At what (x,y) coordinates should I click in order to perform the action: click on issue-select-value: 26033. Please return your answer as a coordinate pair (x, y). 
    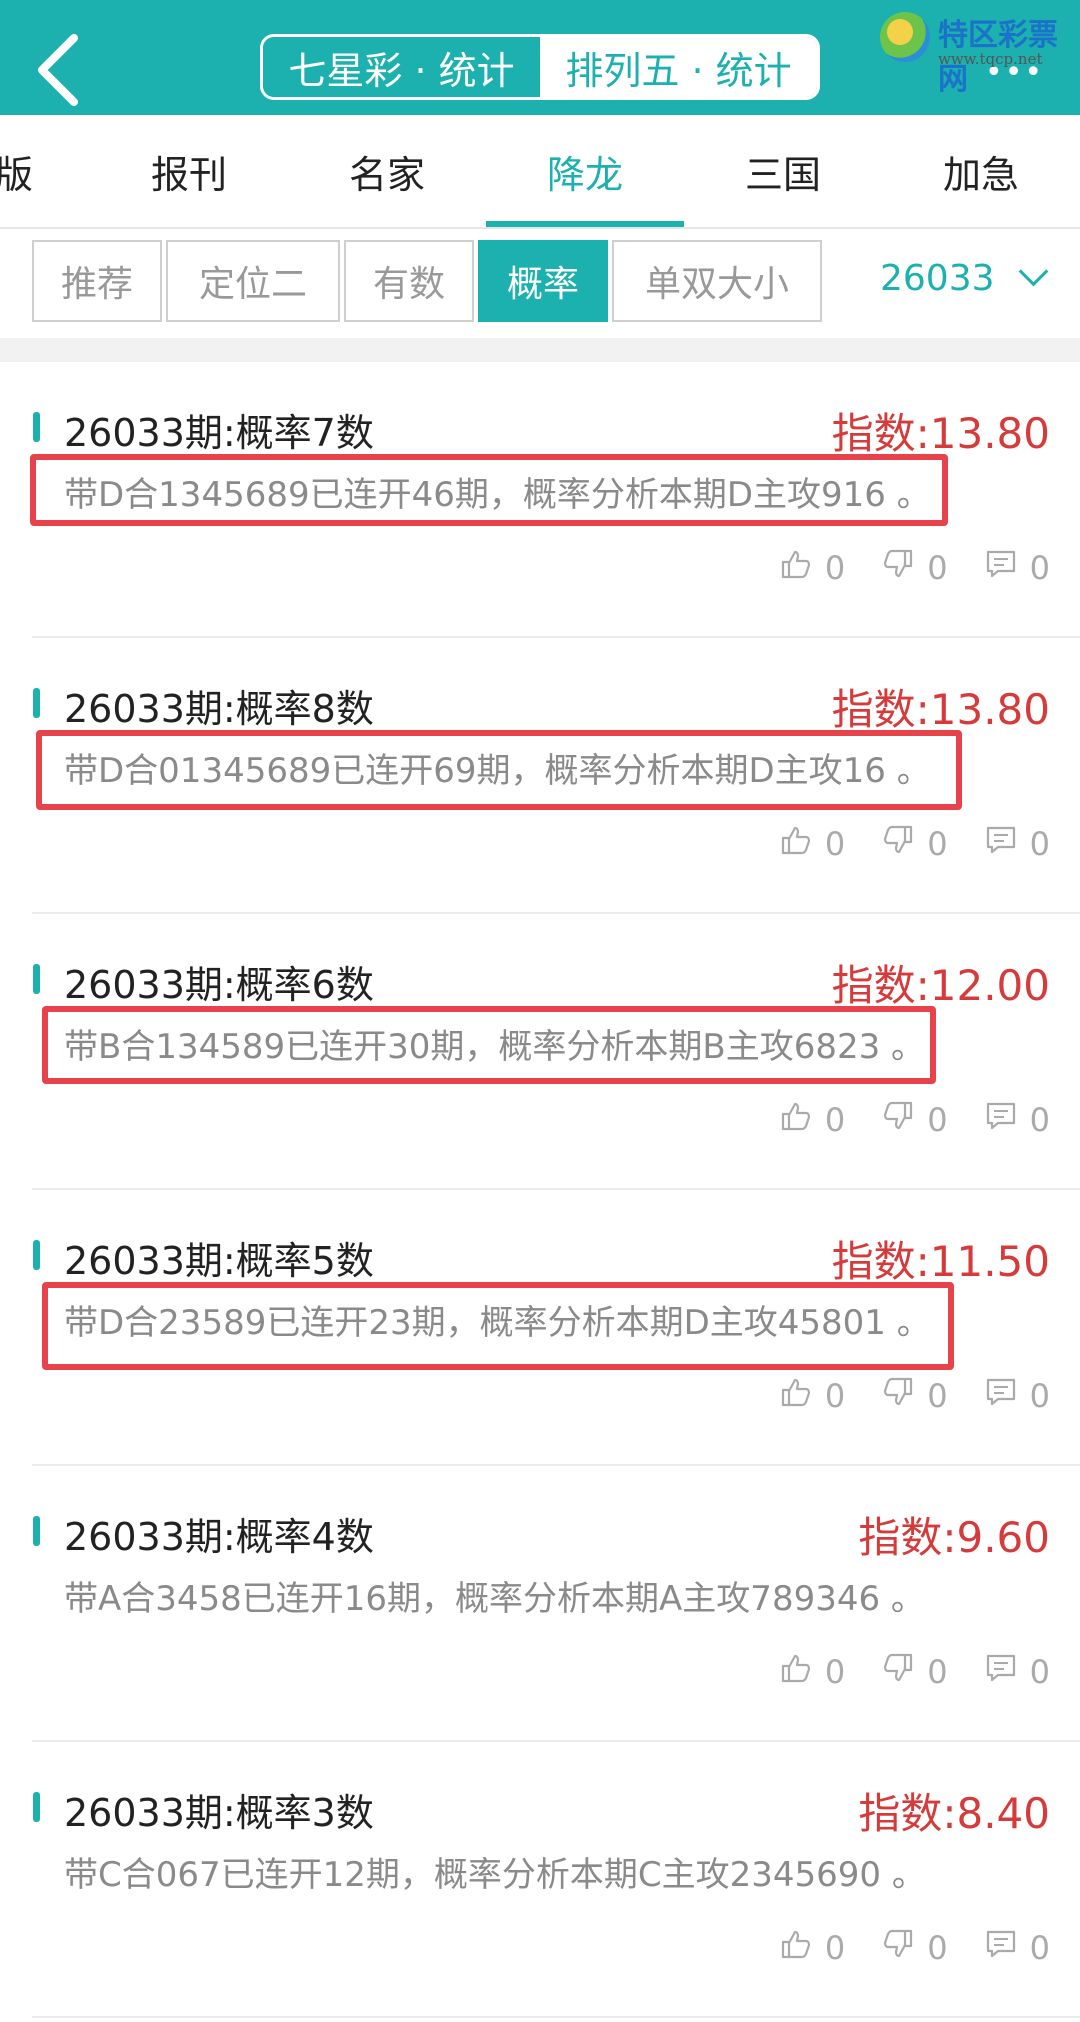
    Looking at the image, I should click on (937, 278).